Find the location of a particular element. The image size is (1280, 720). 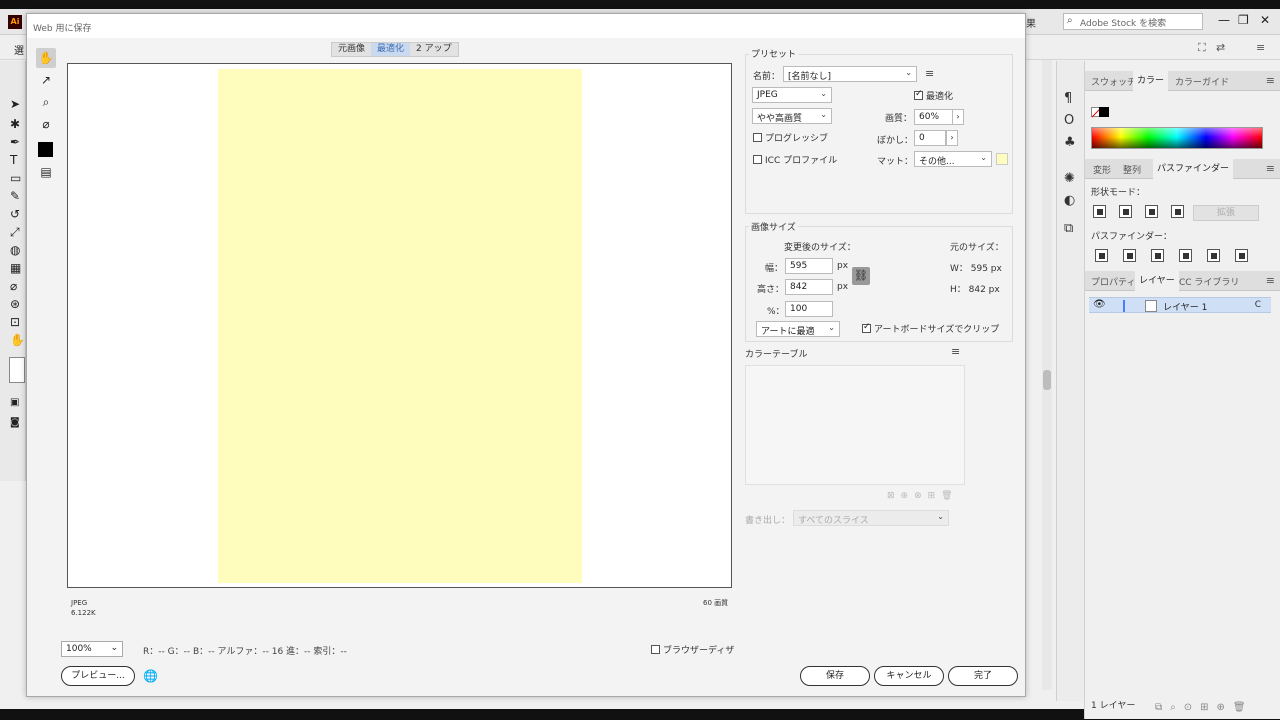

resample-select: アートに最適 ⌄ is located at coordinates (798, 329).